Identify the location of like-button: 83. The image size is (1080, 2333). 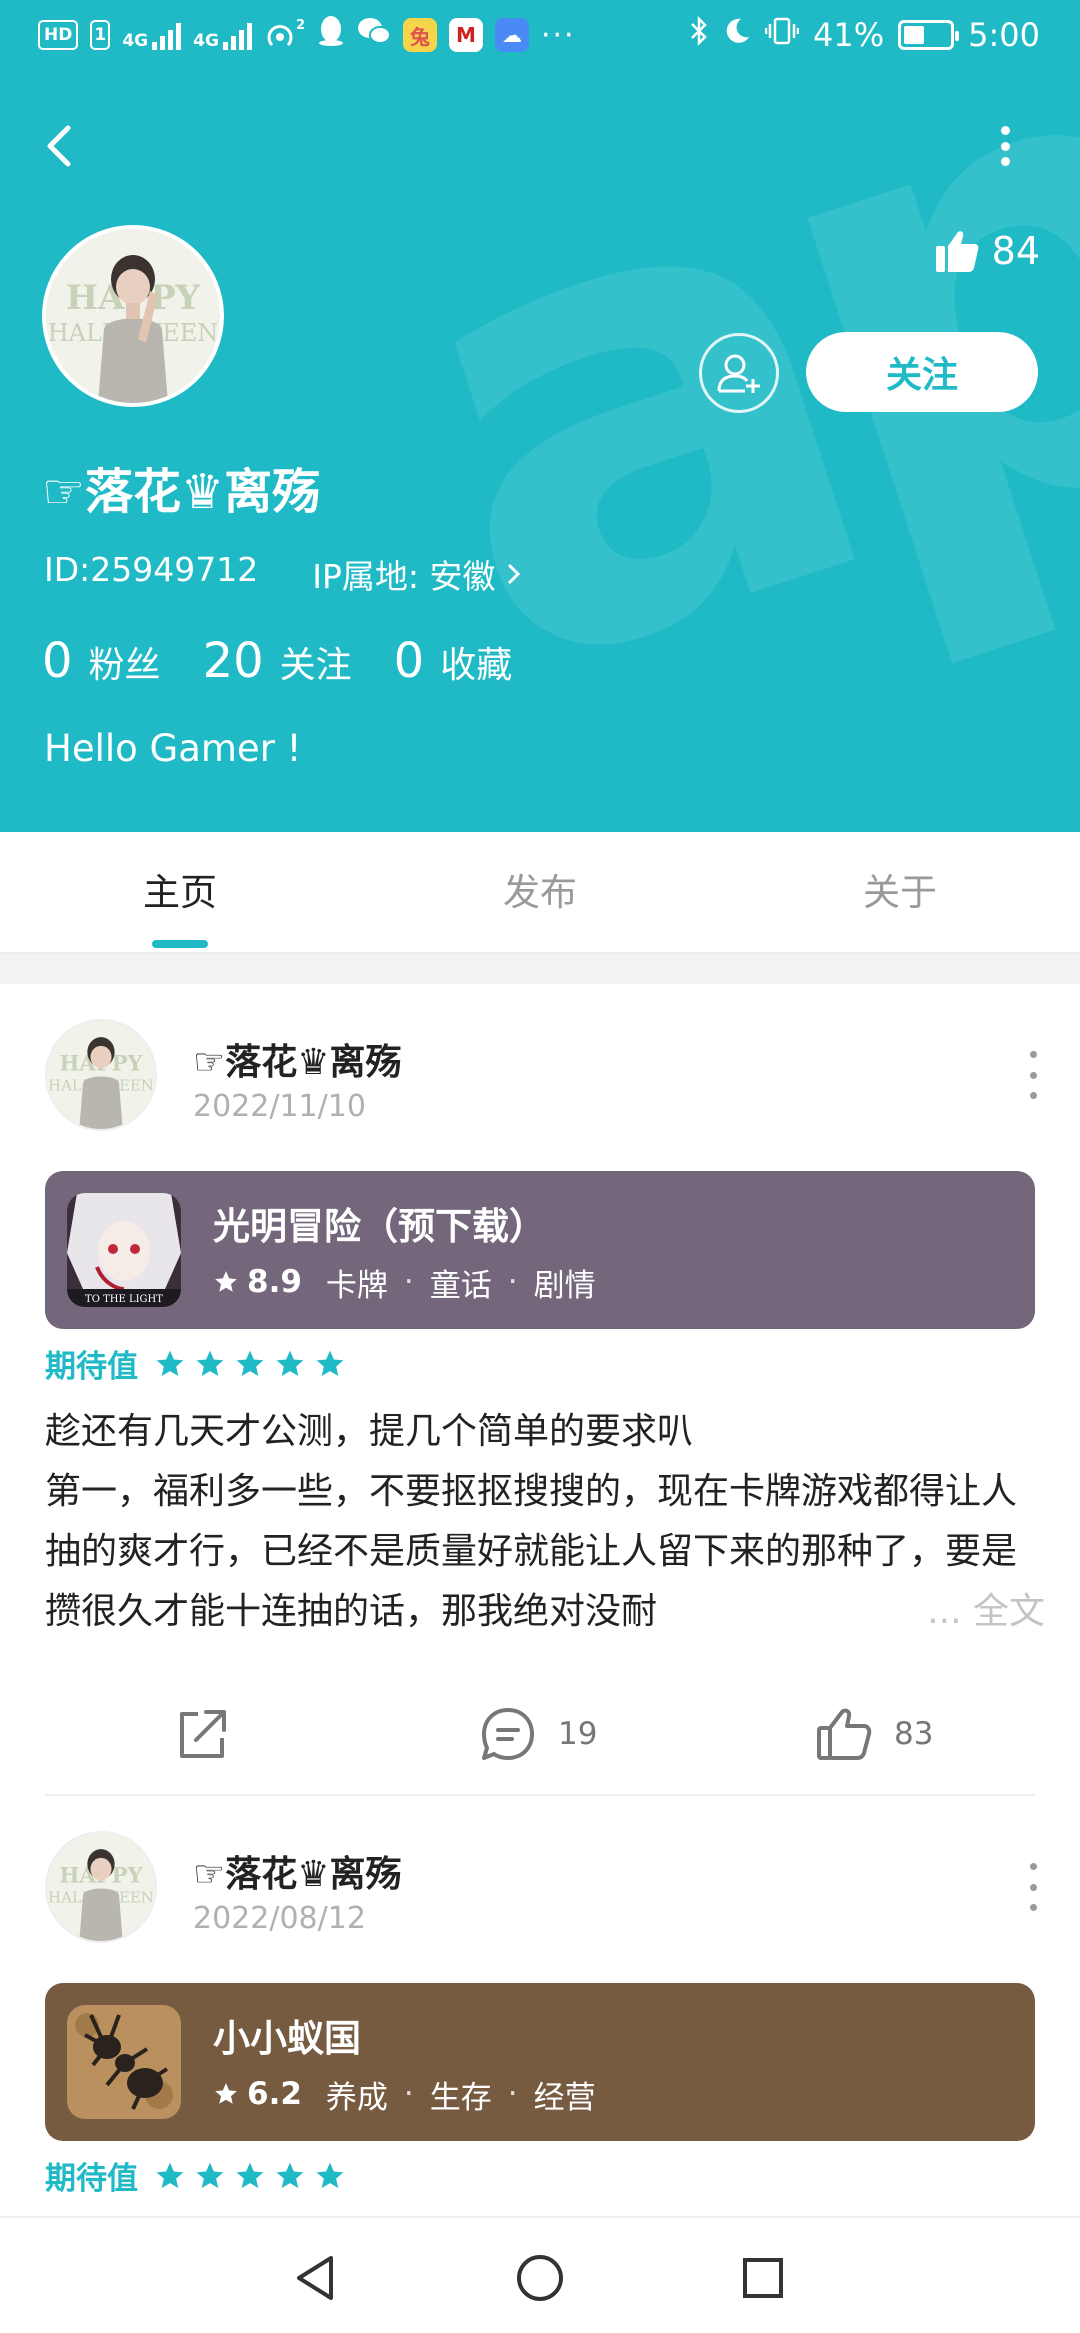
(873, 1734).